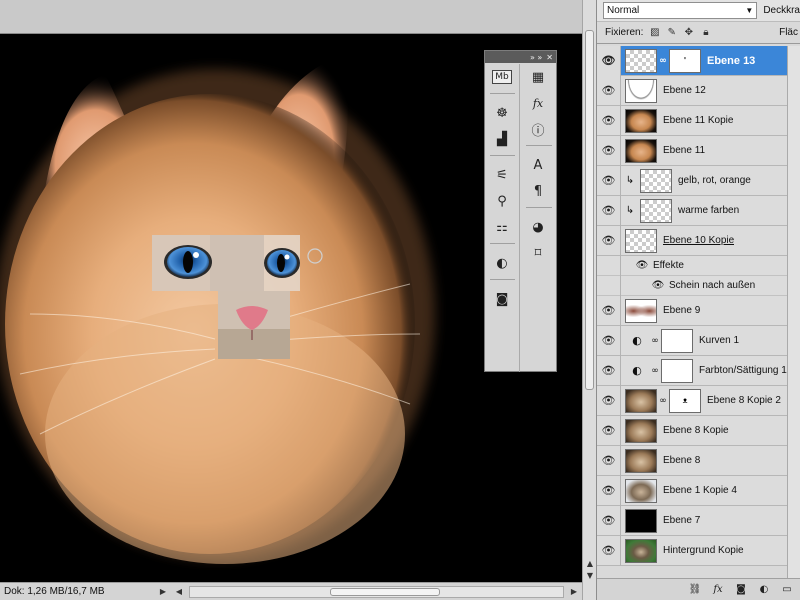  What do you see at coordinates (538, 103) in the screenshot?
I see `styles-icon: fx` at bounding box center [538, 103].